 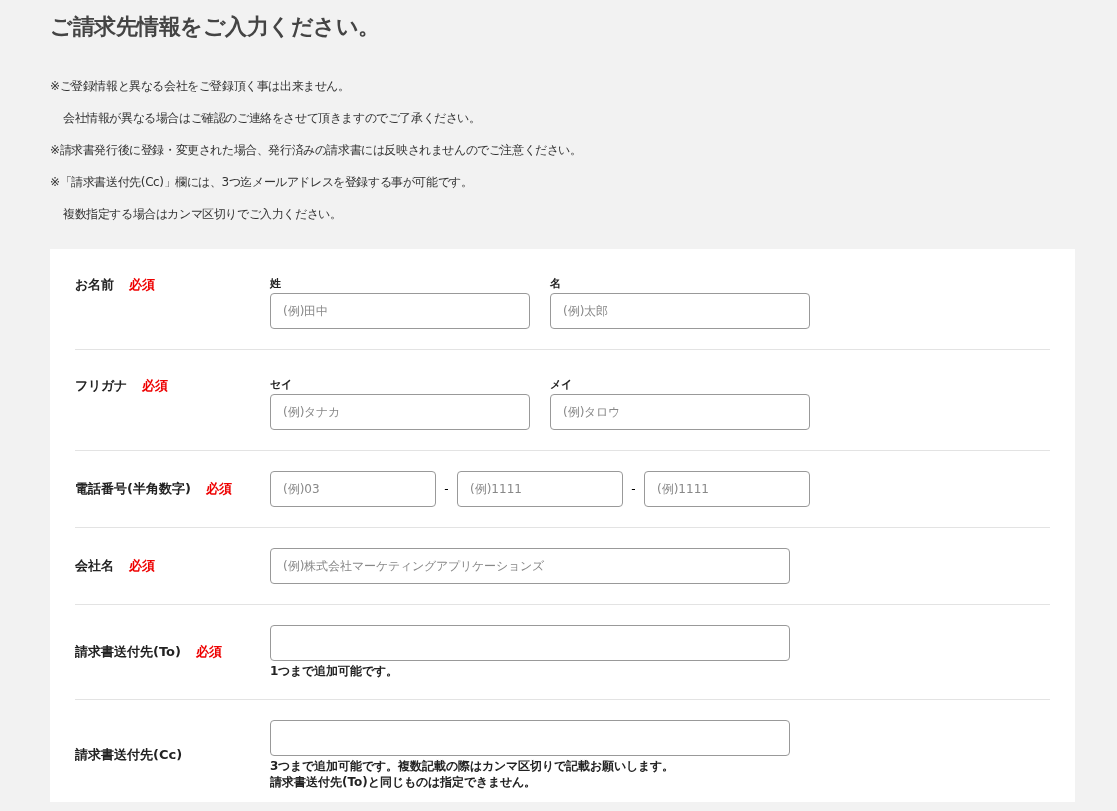 I want to click on help-text: 3つまで追加可能です。複数記載の際はカンマ区切りで記載お願いします。, so click(x=473, y=766).